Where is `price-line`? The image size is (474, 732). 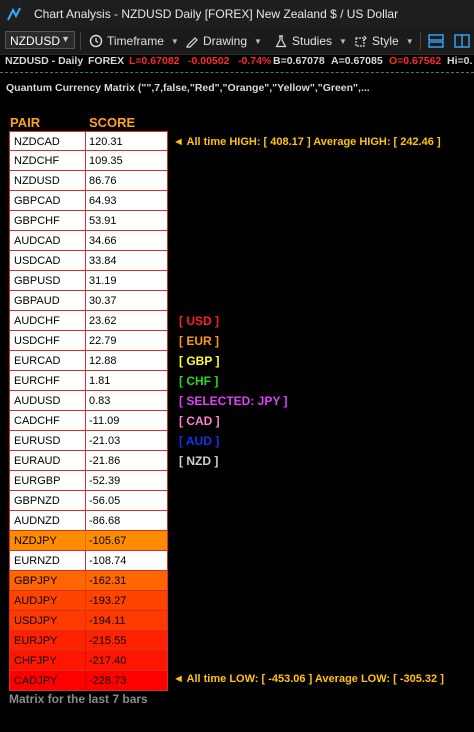 price-line is located at coordinates (237, 72).